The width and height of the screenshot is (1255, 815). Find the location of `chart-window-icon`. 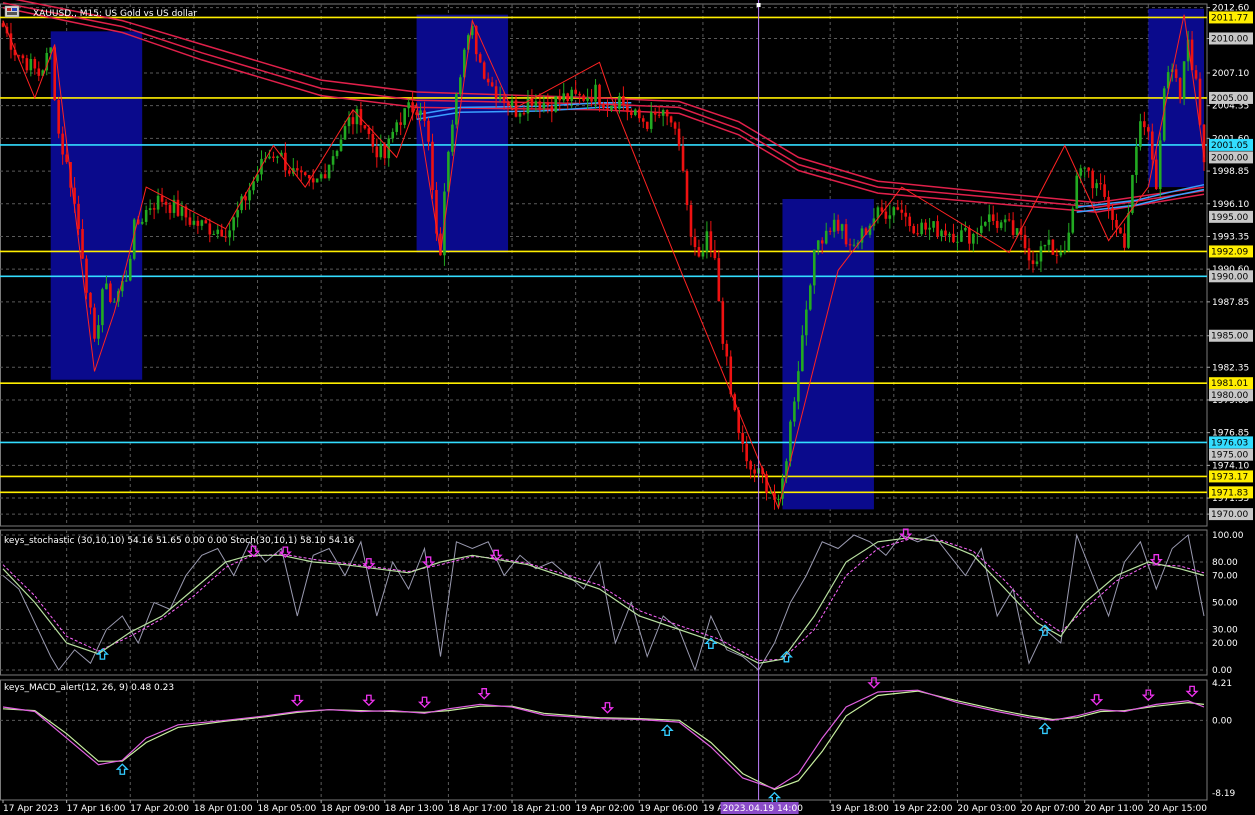

chart-window-icon is located at coordinates (12, 11).